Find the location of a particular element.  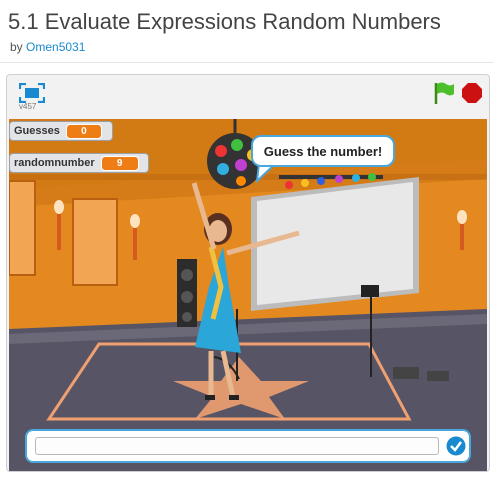

project-byline: by Omen5031 is located at coordinates (47, 47).